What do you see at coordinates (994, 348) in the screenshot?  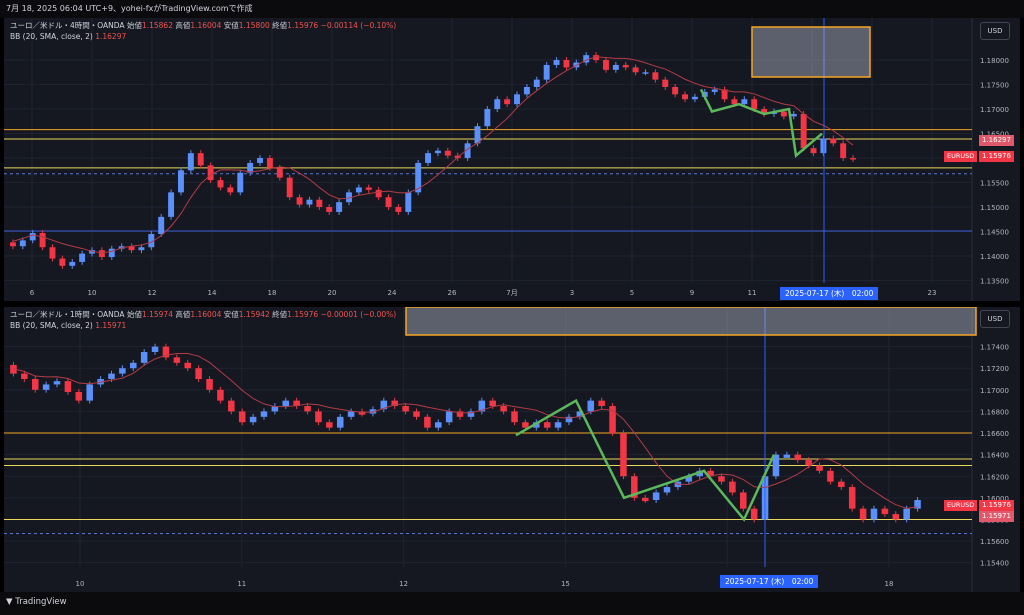 I see `y-tick-label: 1.17400` at bounding box center [994, 348].